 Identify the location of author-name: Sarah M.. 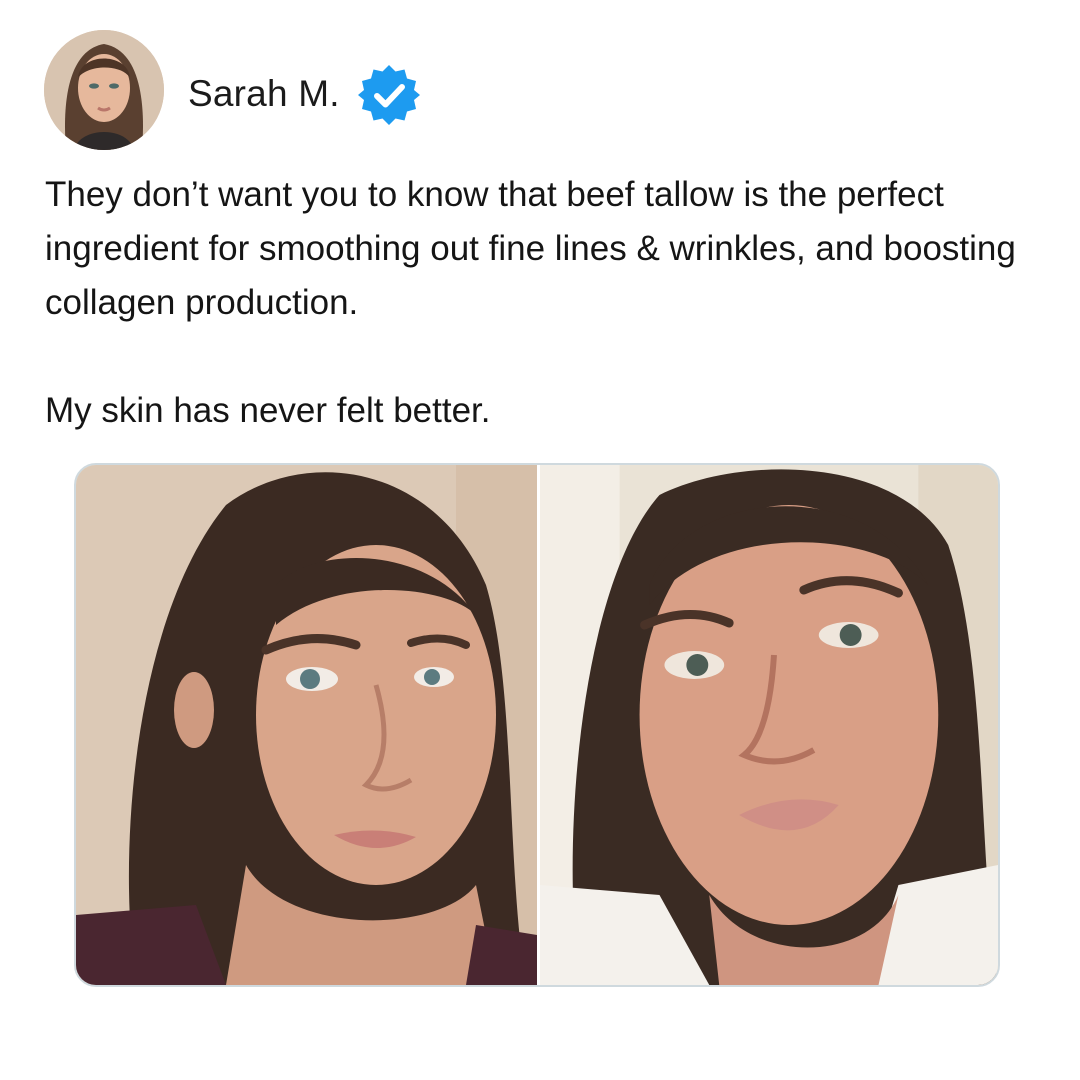
(264, 94).